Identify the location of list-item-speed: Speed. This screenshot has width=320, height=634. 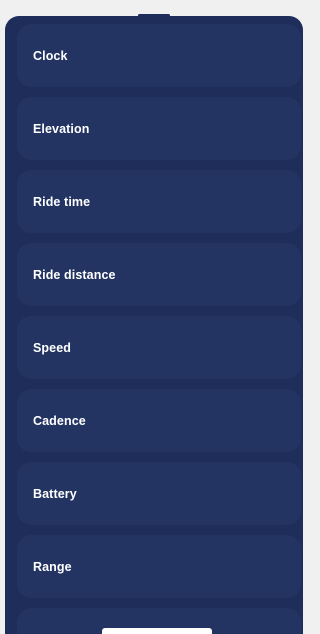
(159, 347).